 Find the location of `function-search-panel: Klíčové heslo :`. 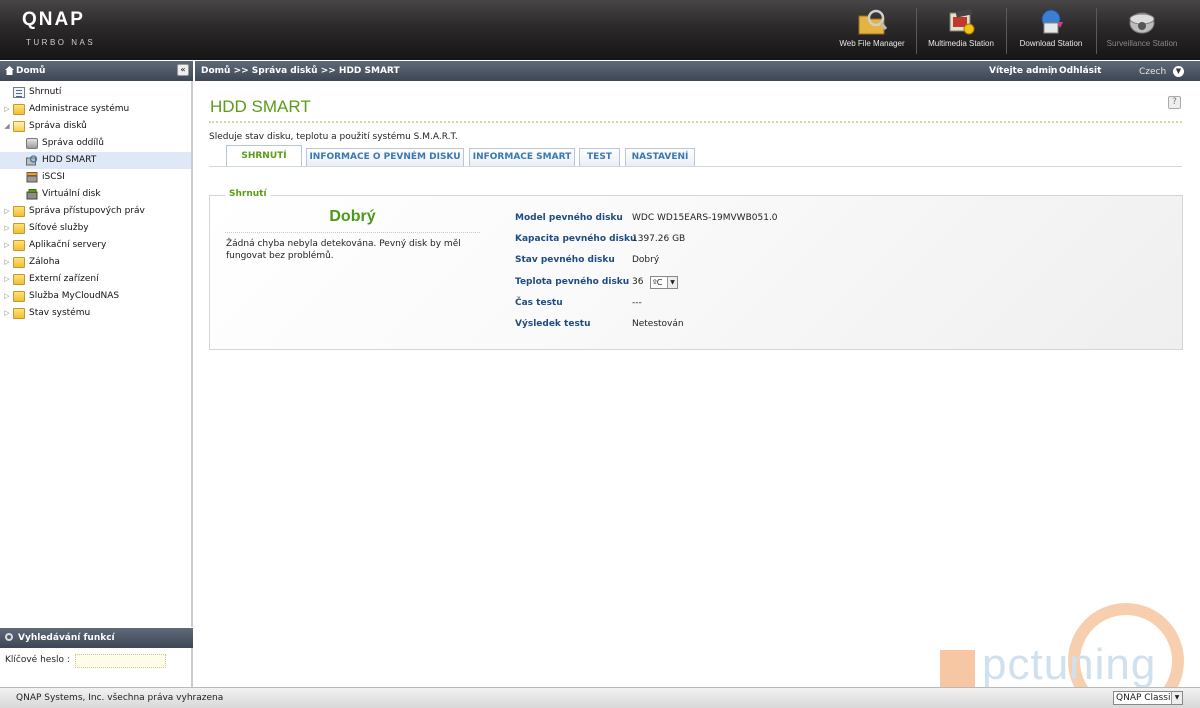

function-search-panel: Klíčové heslo : is located at coordinates (96, 667).